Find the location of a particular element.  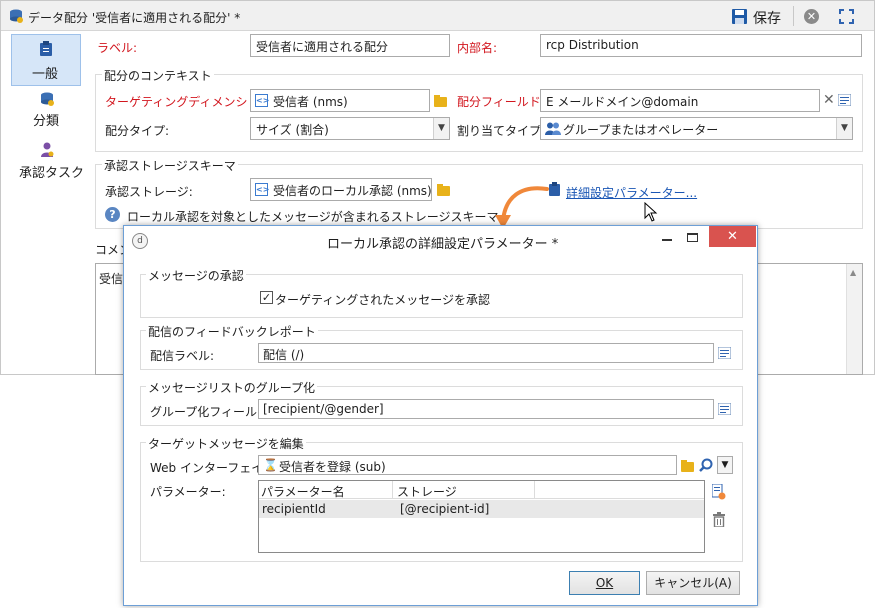

approval-storage-field: <> 受信者のローカル承認 (nms) is located at coordinates (341, 189).